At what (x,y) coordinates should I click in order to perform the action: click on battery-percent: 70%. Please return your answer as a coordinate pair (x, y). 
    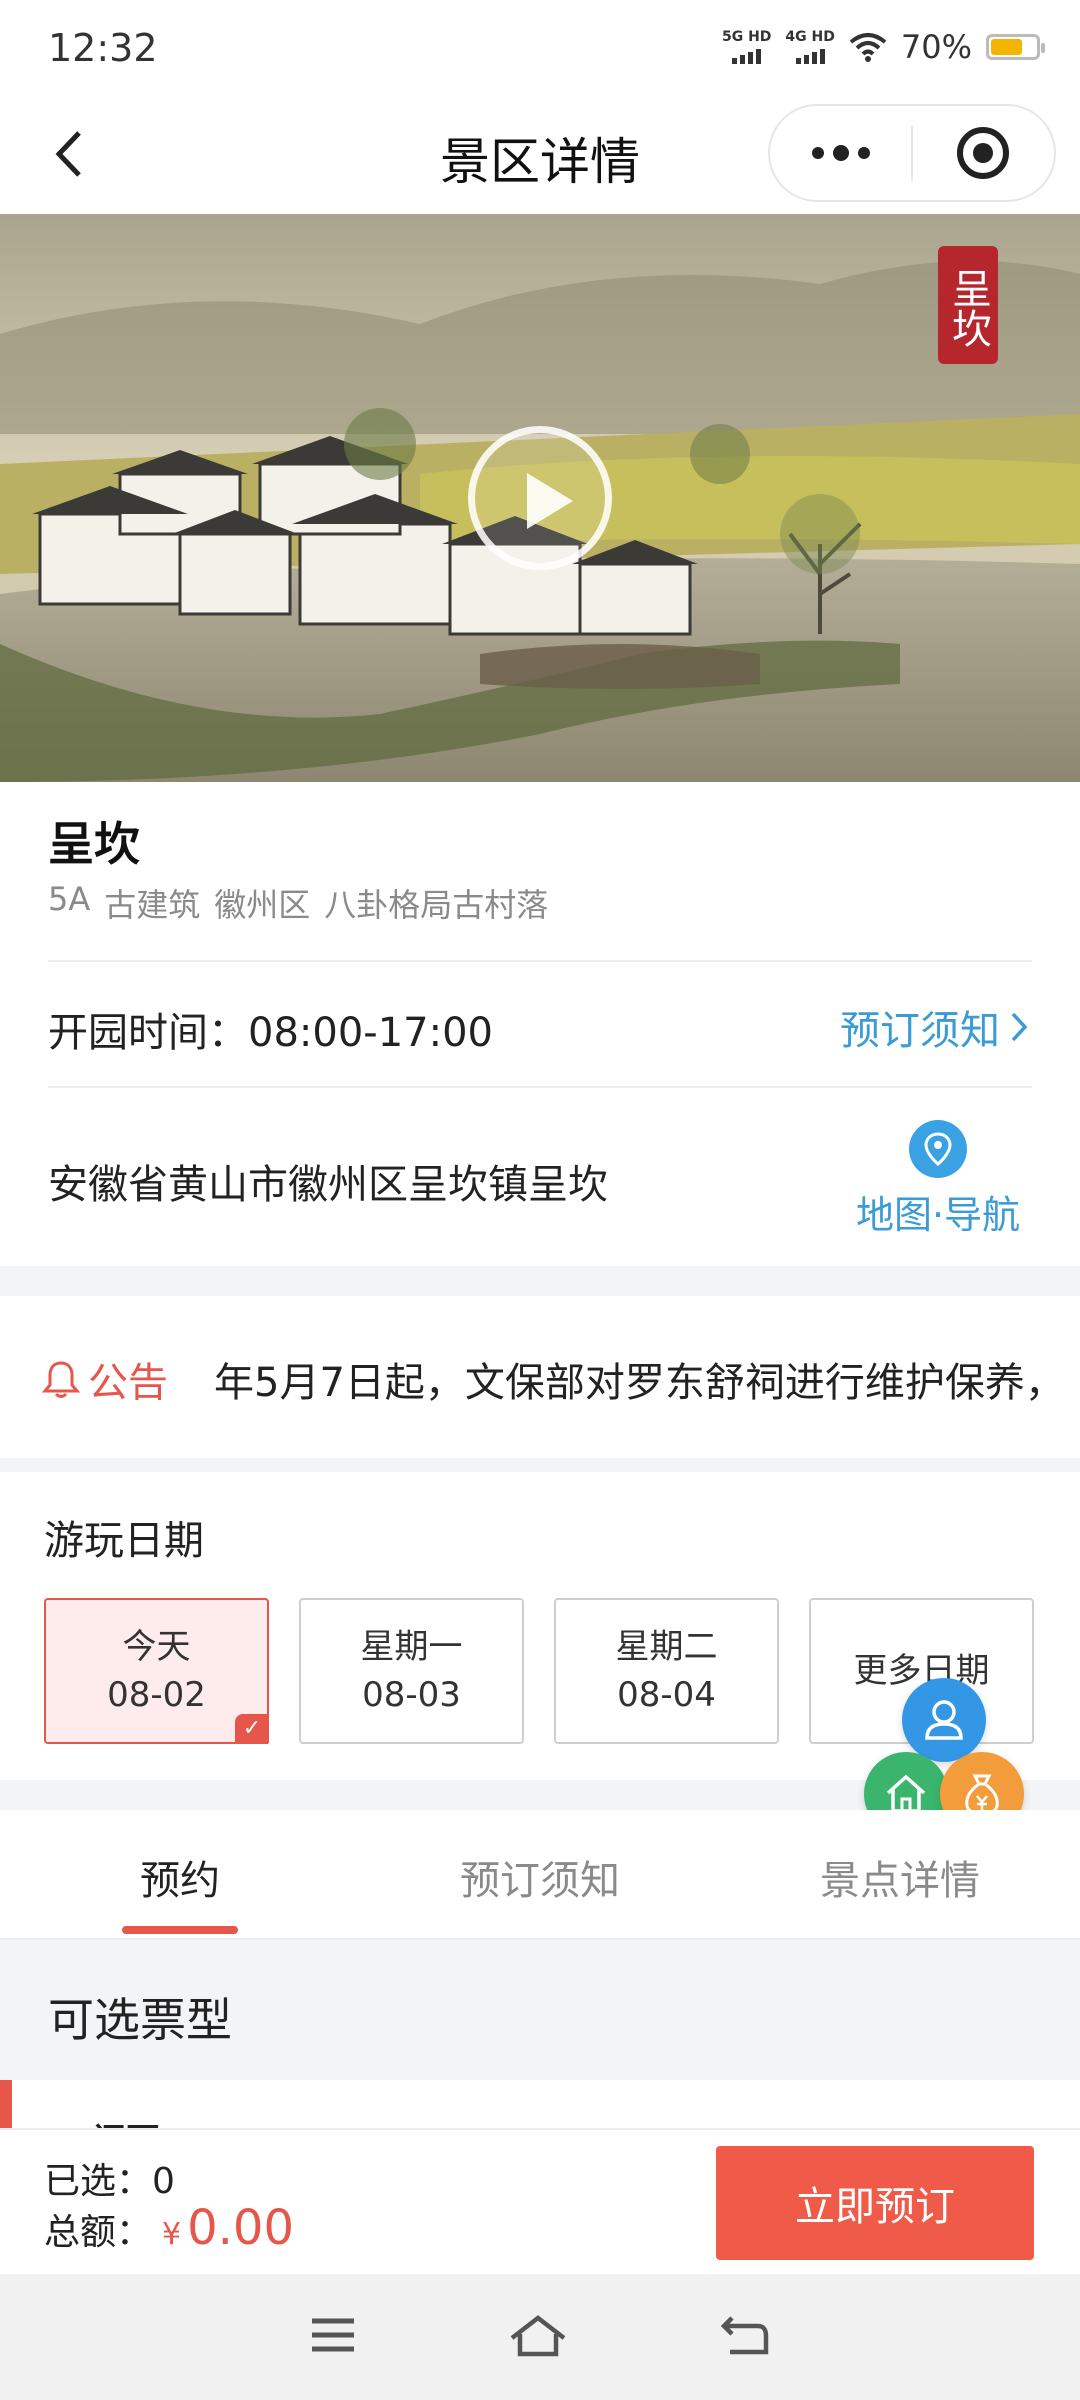
    Looking at the image, I should click on (936, 47).